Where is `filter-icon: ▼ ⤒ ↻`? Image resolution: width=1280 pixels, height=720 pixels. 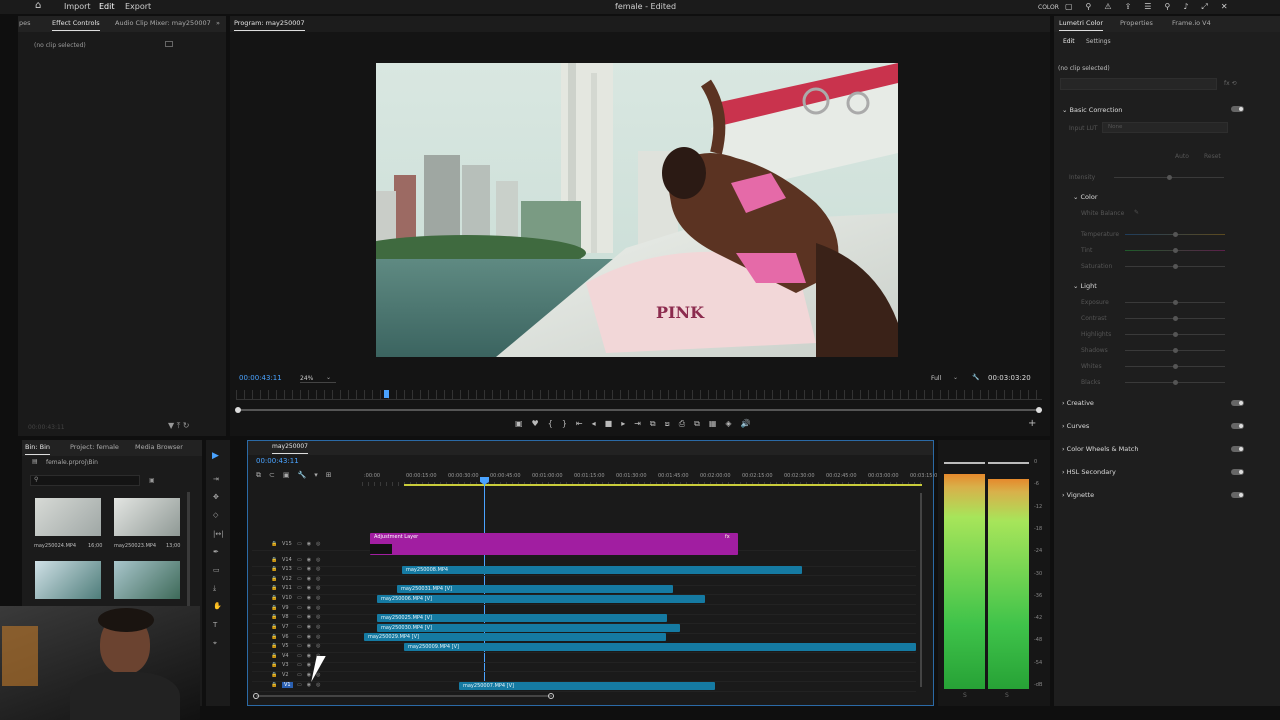 filter-icon: ▼ ⤒ ↻ is located at coordinates (178, 426).